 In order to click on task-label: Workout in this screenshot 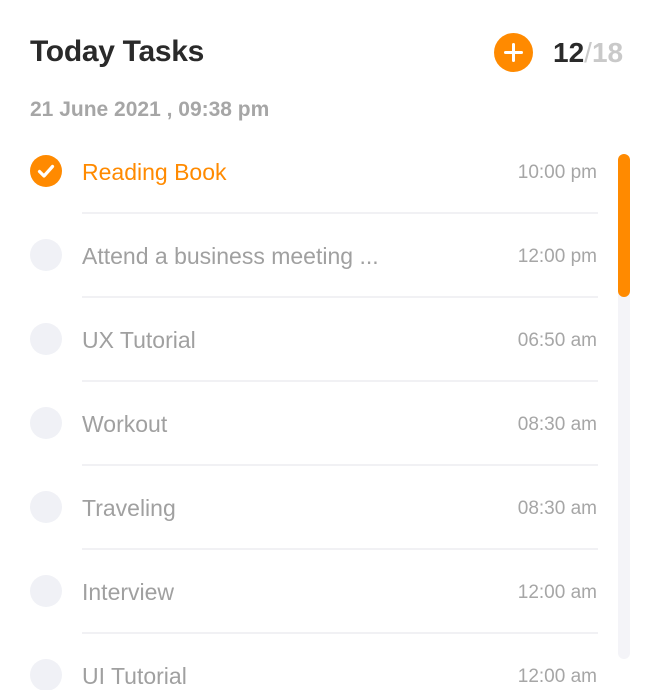, I will do `click(125, 424)`.